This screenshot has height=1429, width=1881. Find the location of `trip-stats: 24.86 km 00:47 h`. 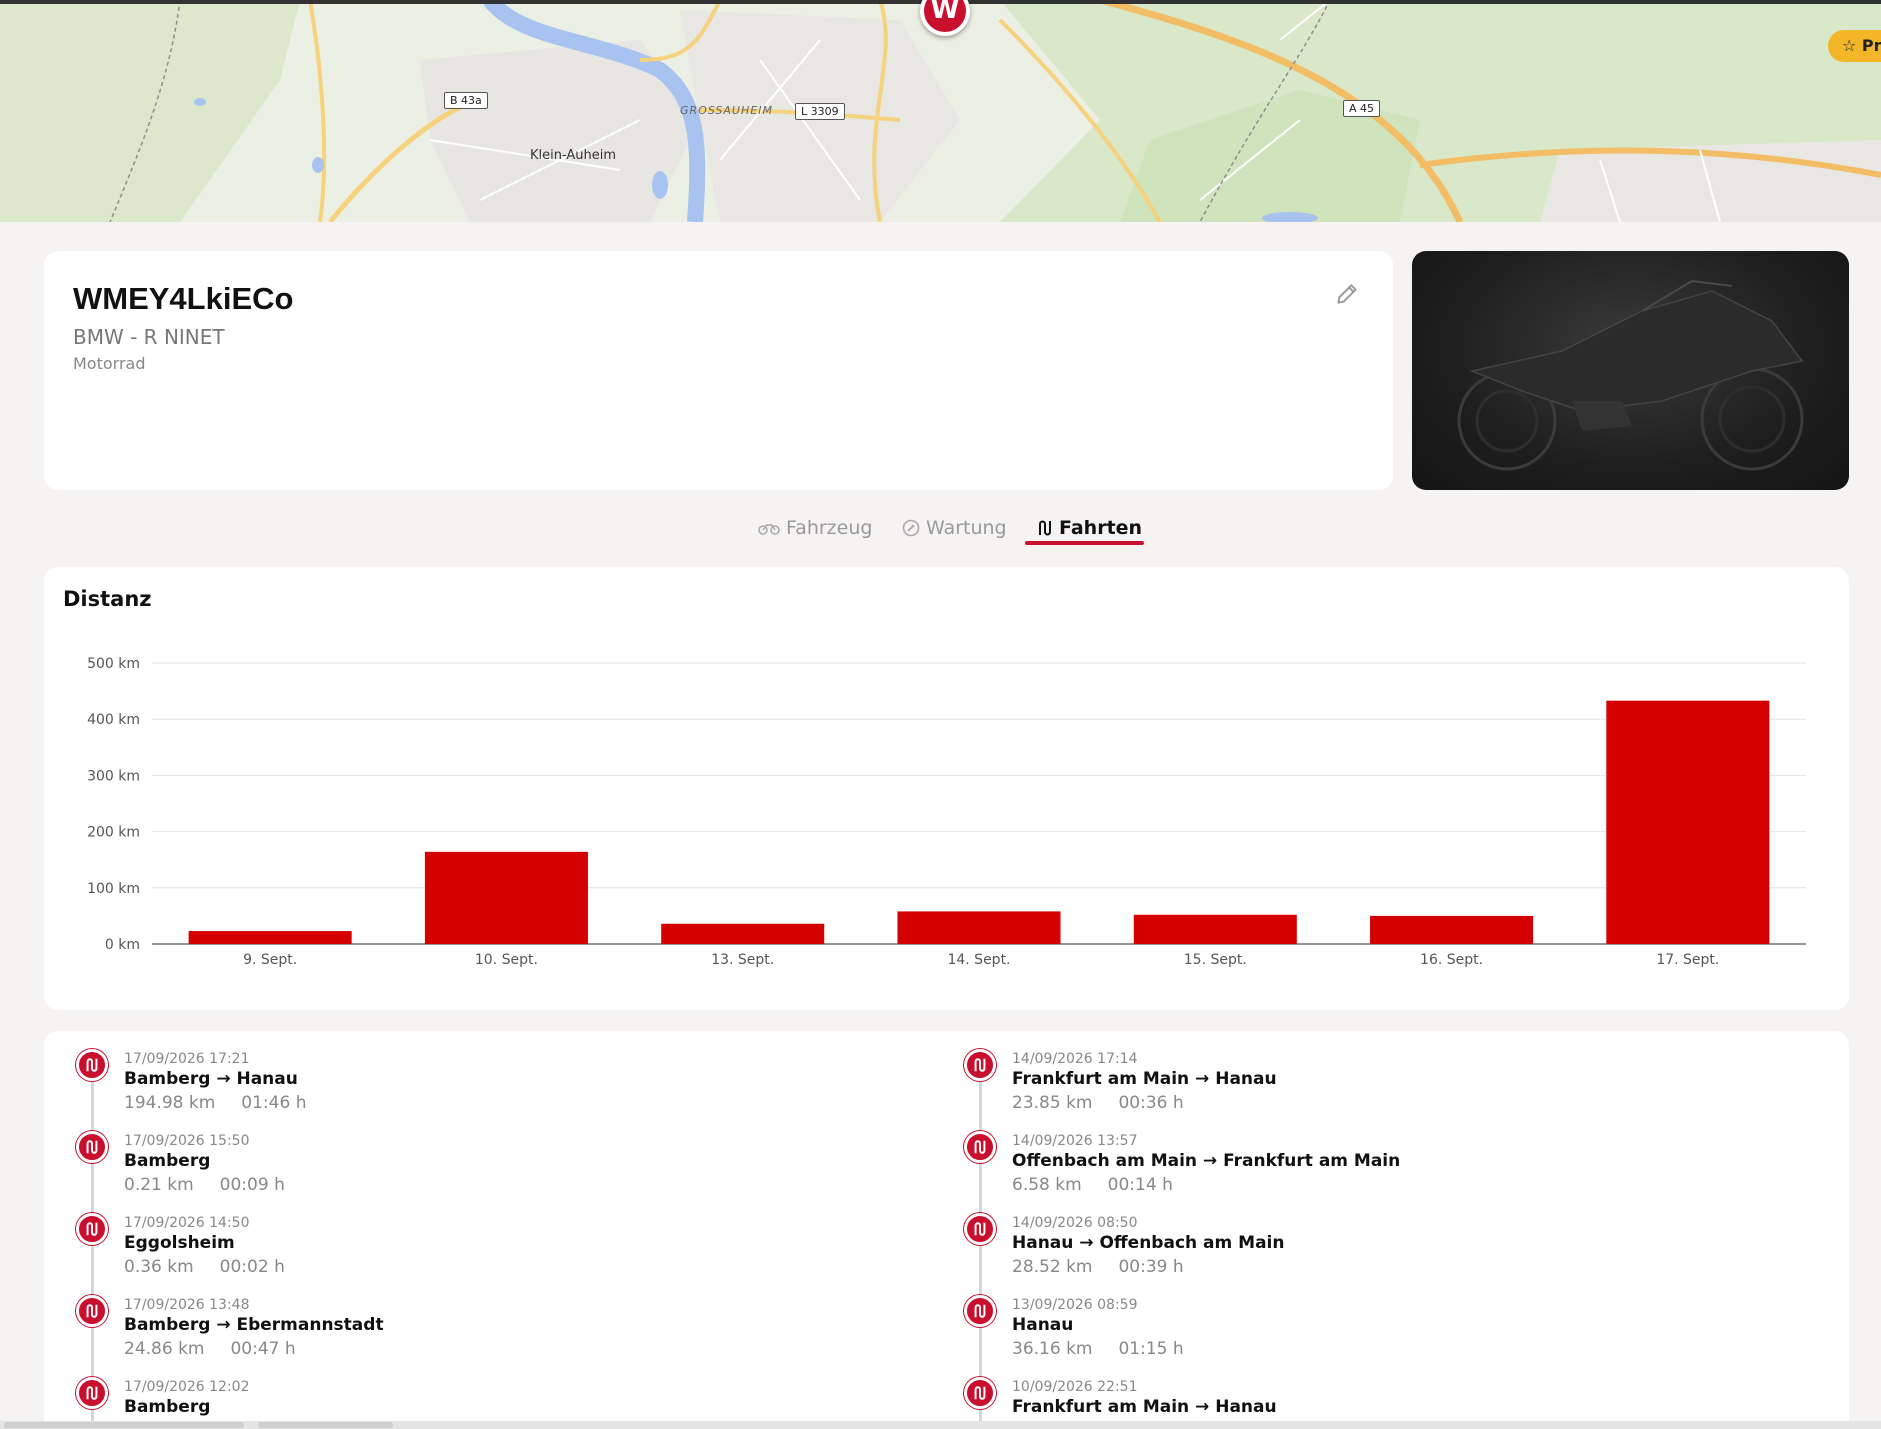

trip-stats: 24.86 km 00:47 h is located at coordinates (210, 1349).